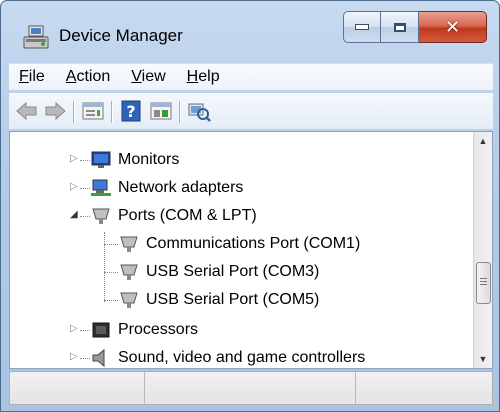  I want to click on menu-view: View, so click(148, 77).